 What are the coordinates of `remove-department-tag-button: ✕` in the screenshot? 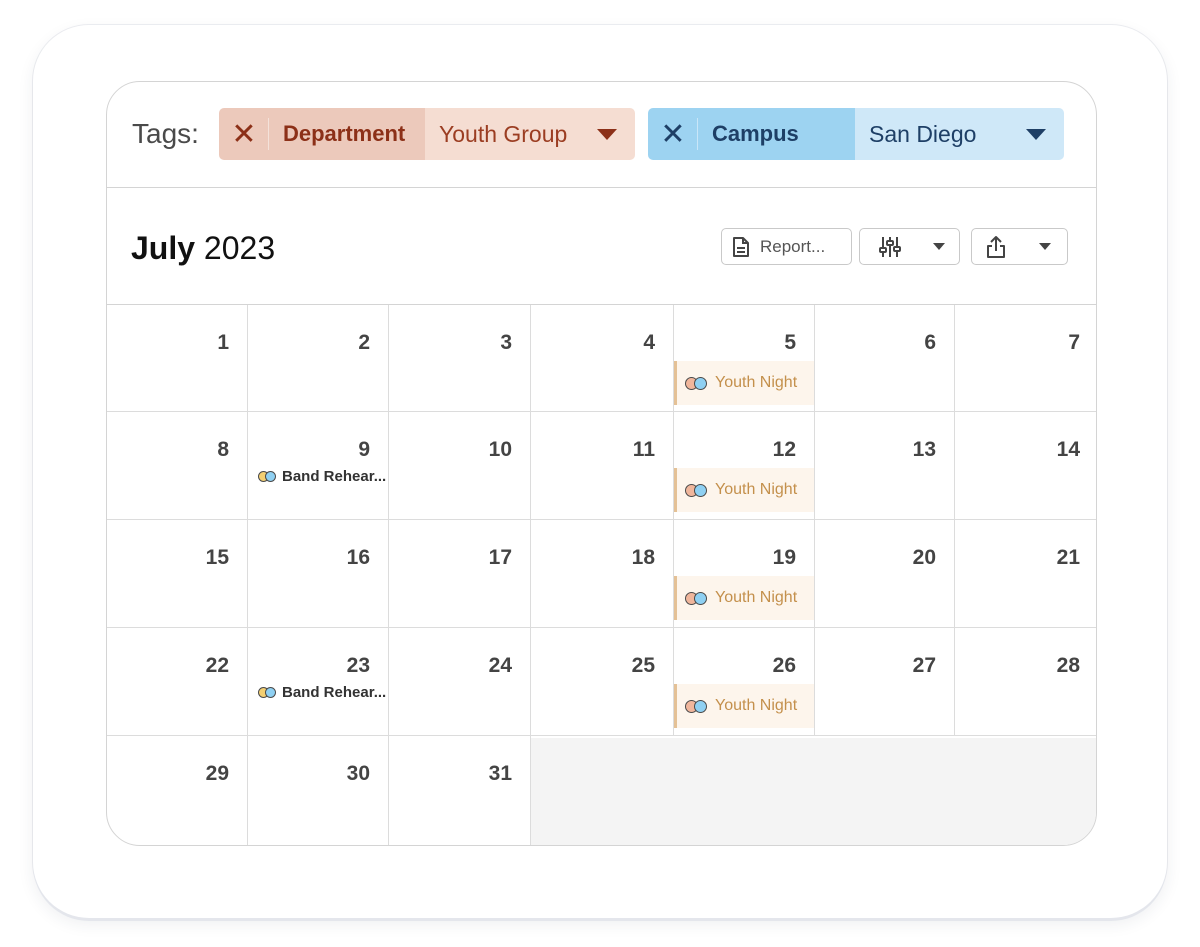 It's located at (244, 134).